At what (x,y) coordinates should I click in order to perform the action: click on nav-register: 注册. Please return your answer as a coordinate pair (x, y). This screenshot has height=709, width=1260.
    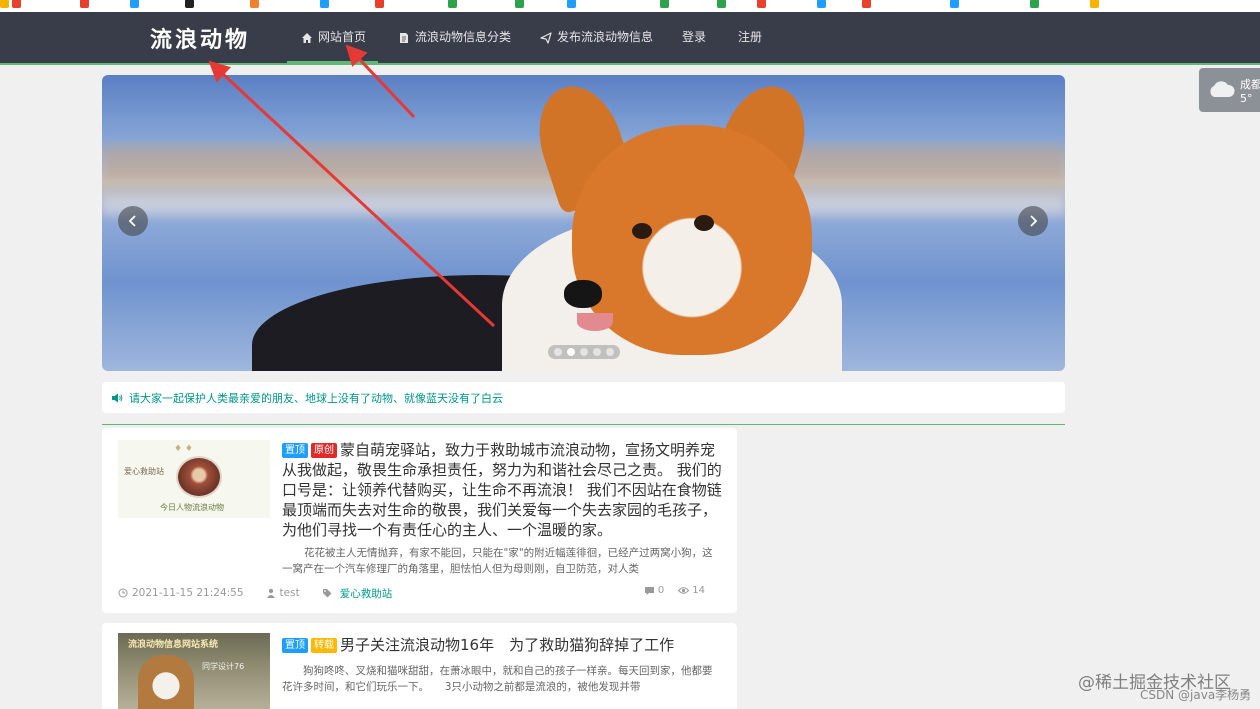
    Looking at the image, I should click on (750, 37).